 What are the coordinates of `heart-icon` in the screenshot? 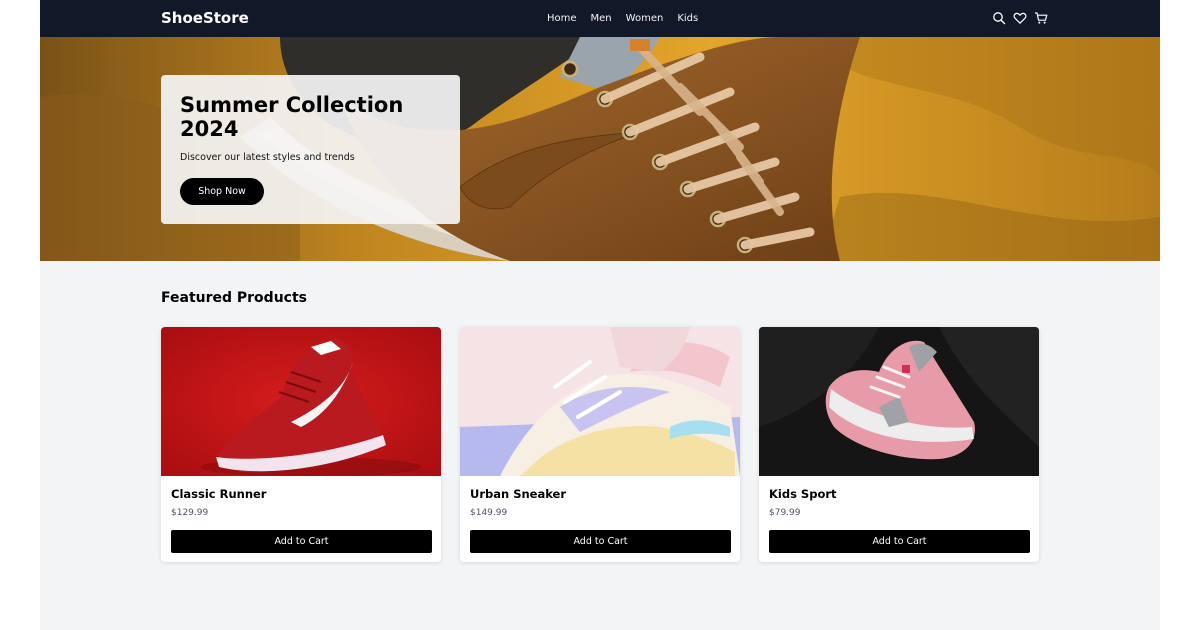 It's located at (1020, 18).